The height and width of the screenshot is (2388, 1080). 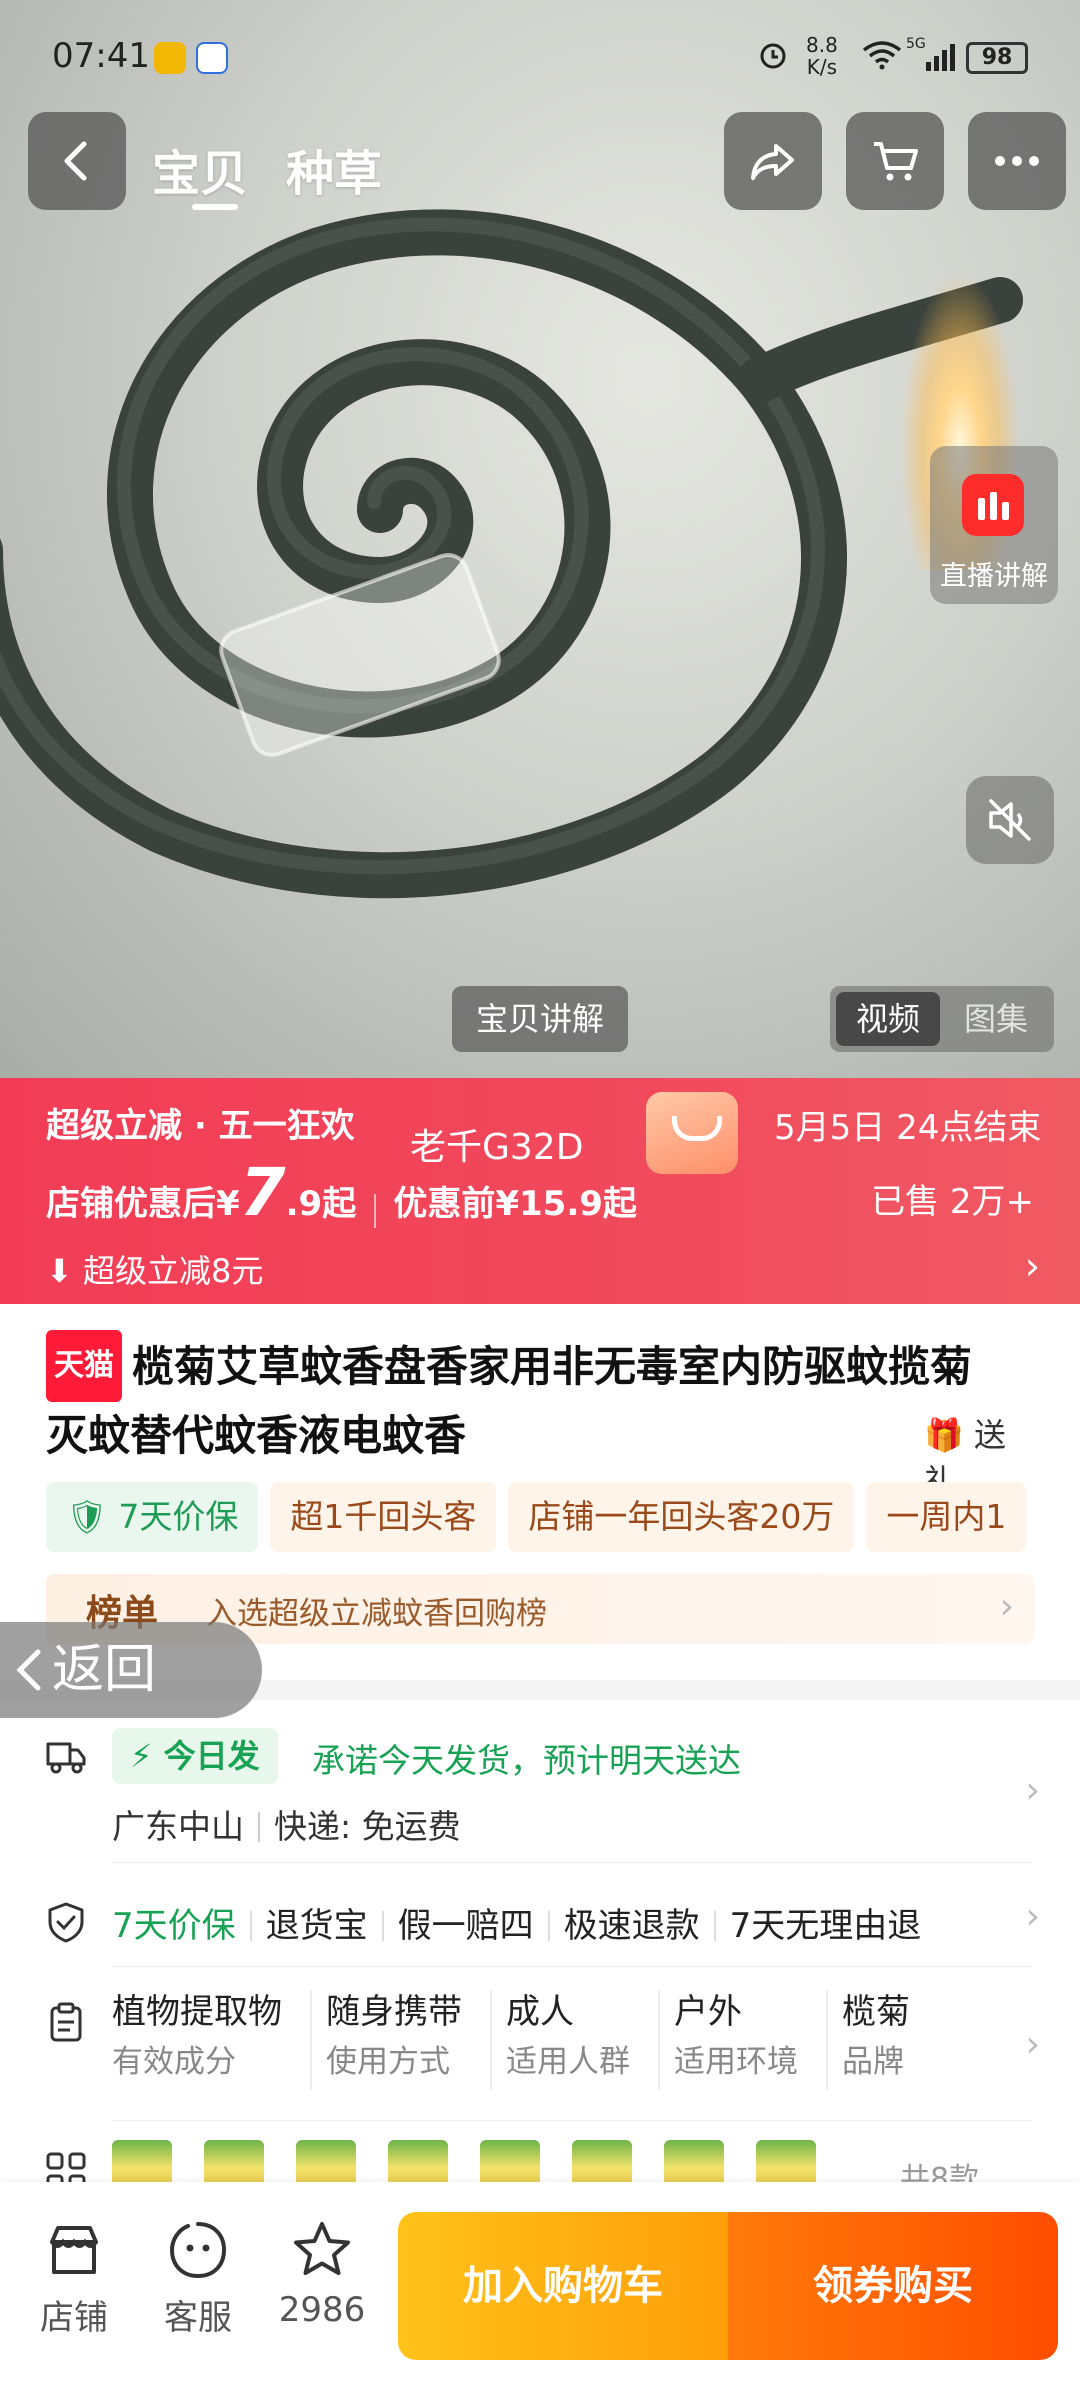 What do you see at coordinates (736, 2062) in the screenshot?
I see `attribute-key: 适用环境` at bounding box center [736, 2062].